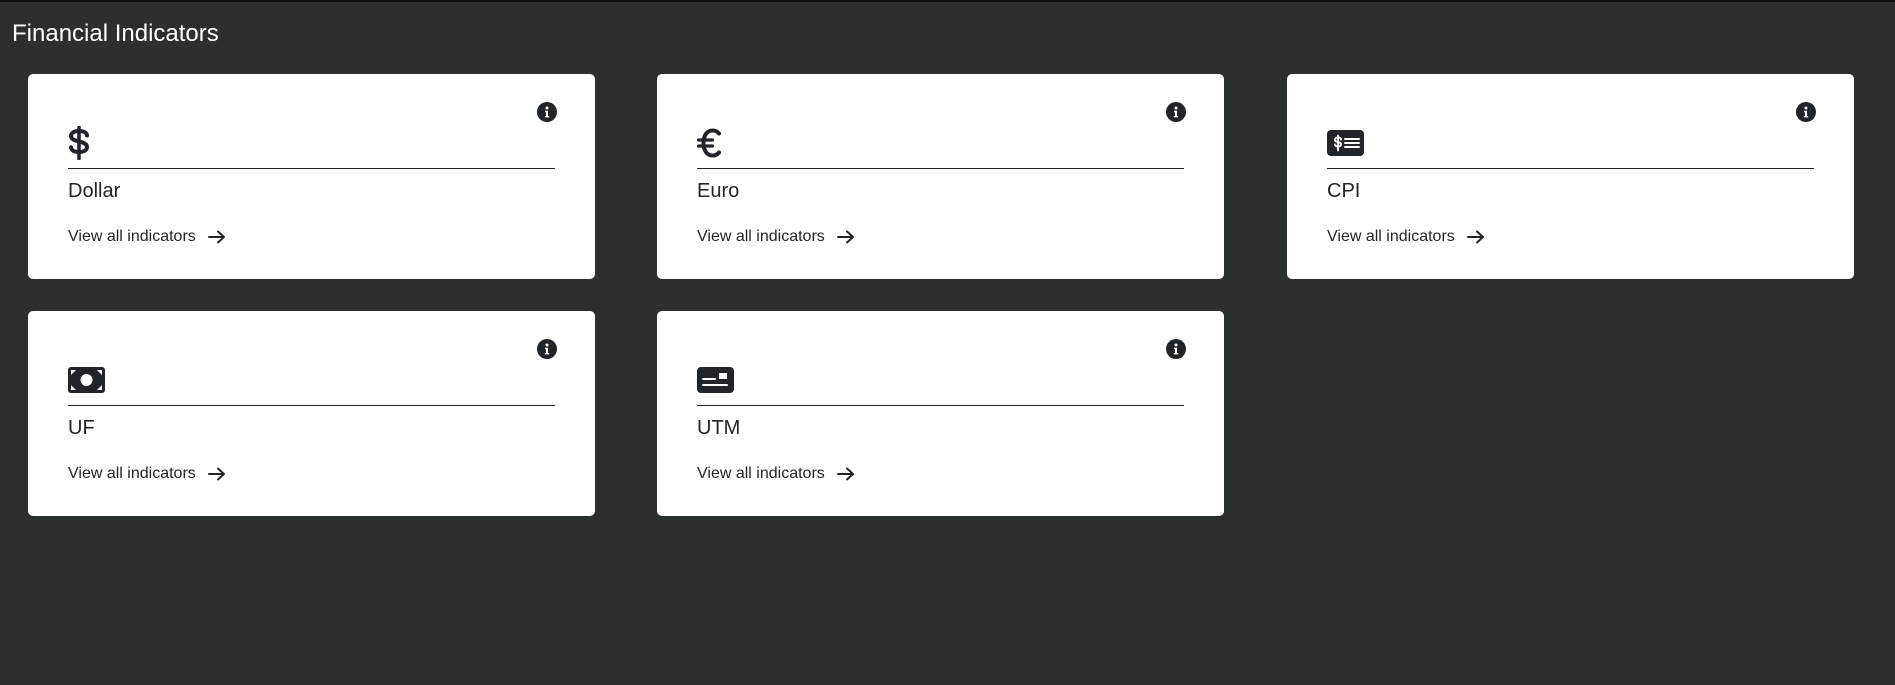 This screenshot has height=685, width=1895. I want to click on indicator-card-utm: UTM View all indicators, so click(940, 413).